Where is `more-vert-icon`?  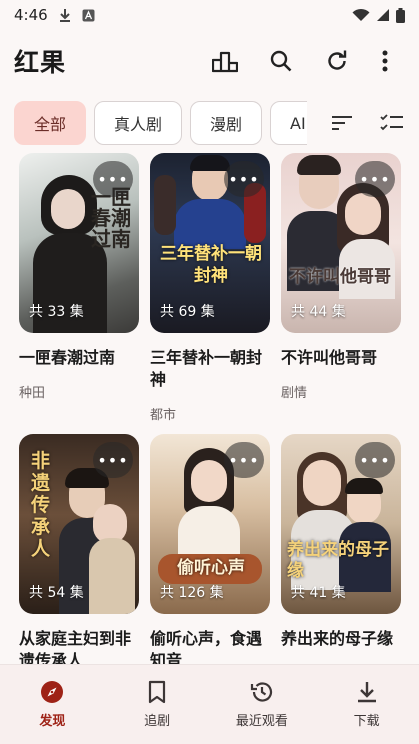
more-vert-icon is located at coordinates (385, 61).